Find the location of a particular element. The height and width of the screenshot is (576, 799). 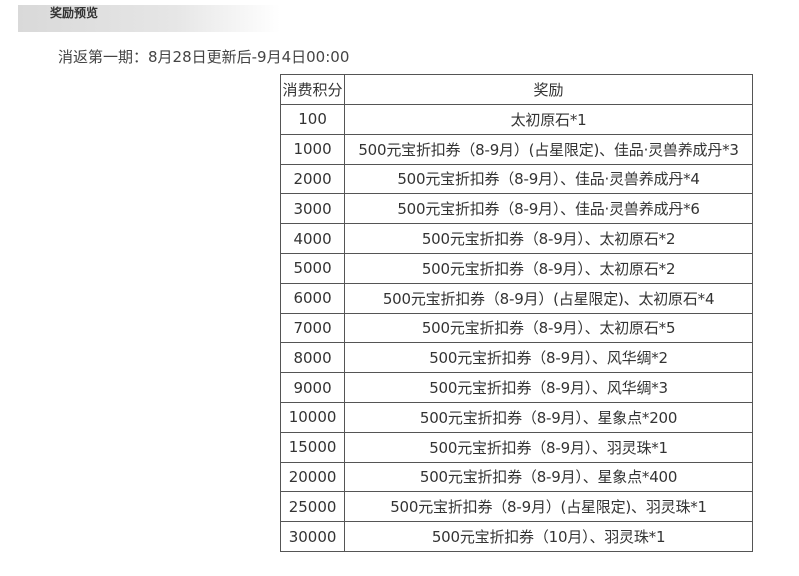

column-header-points: 消费积分 is located at coordinates (312, 89).